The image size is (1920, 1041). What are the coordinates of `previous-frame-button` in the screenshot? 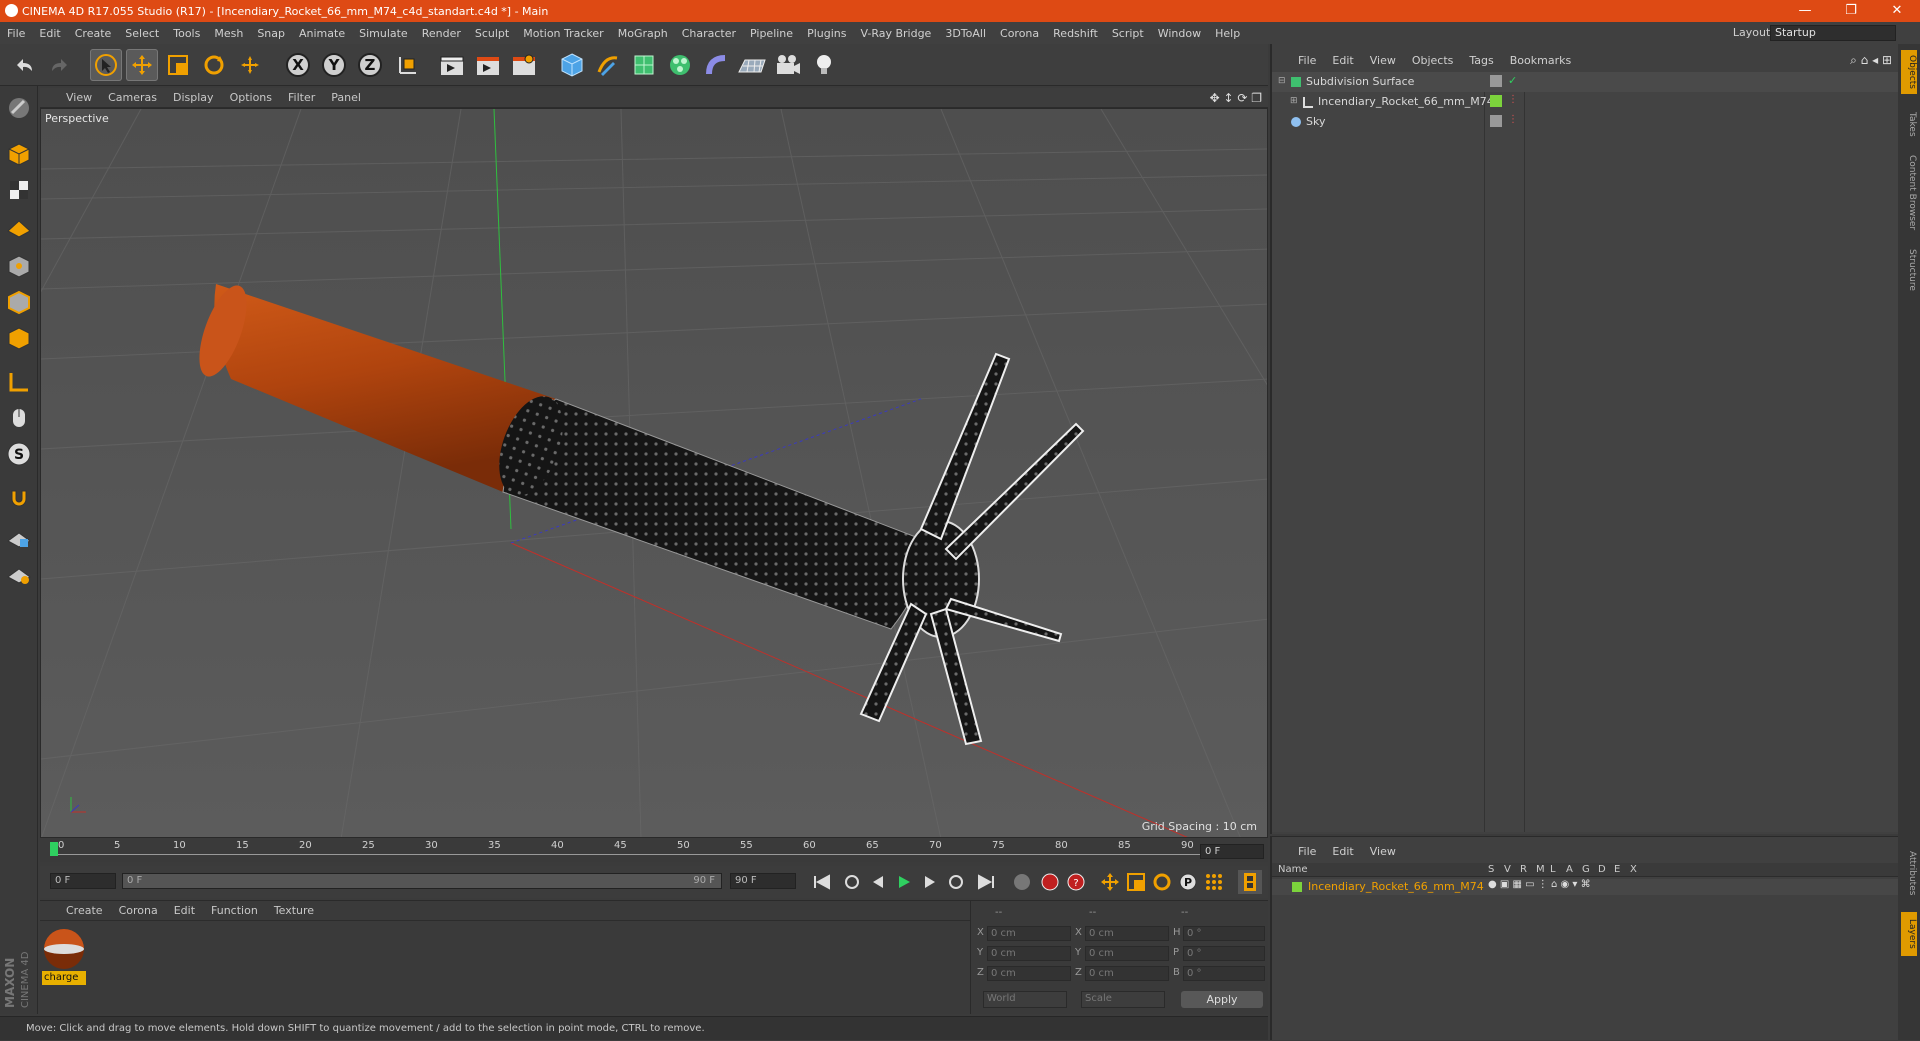 It's located at (878, 882).